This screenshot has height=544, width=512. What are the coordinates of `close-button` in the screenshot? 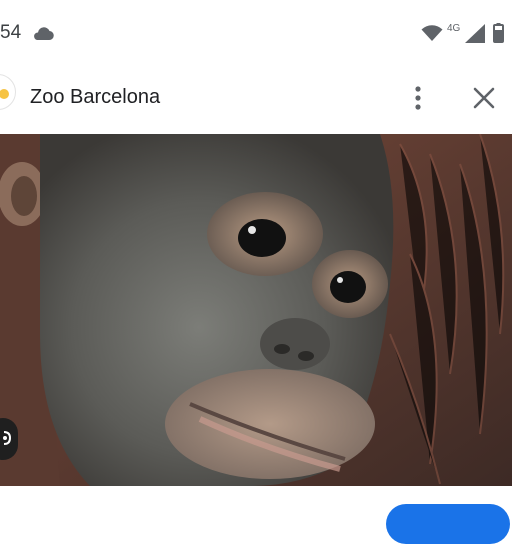 It's located at (484, 98).